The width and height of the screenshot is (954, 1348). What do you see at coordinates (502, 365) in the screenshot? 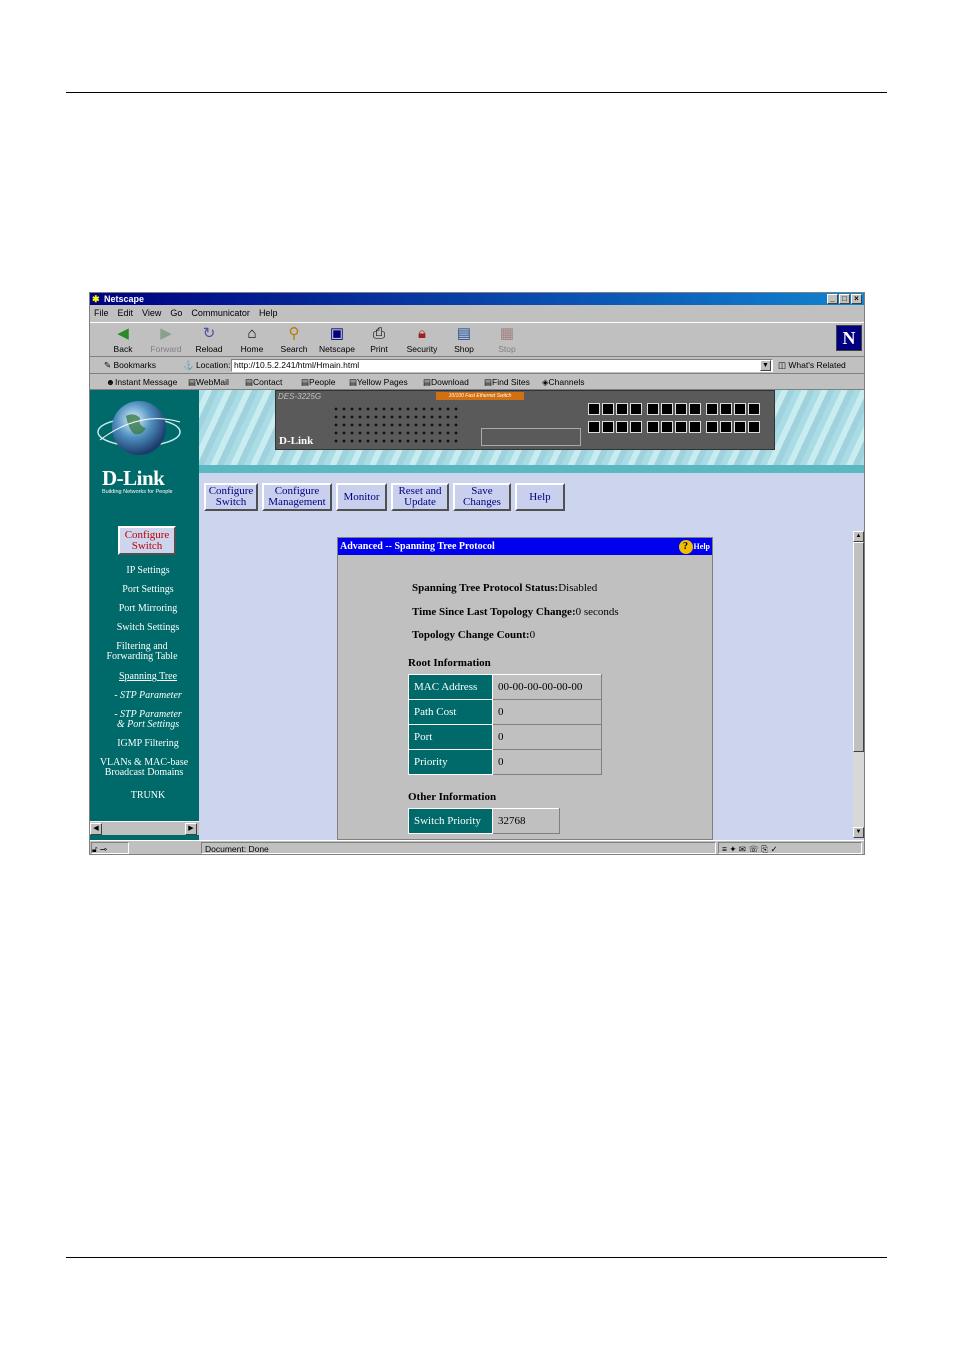
I see `url-field: http://10.5.2.241/html/Hmain.html` at bounding box center [502, 365].